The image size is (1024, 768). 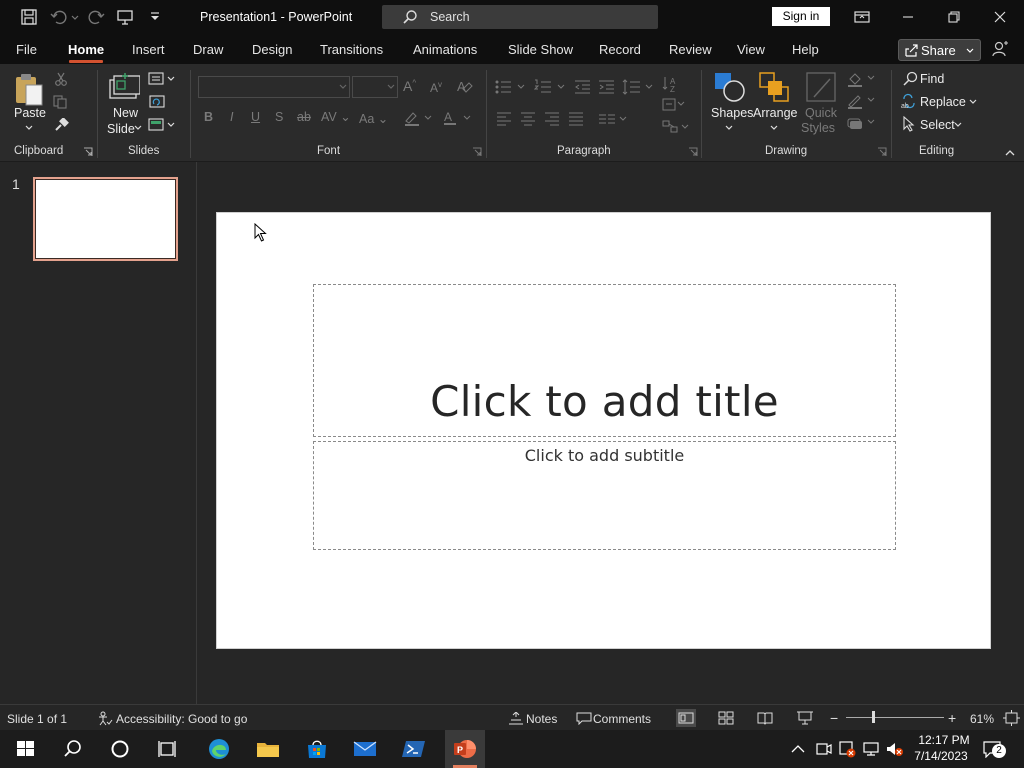 What do you see at coordinates (255, 117) in the screenshot?
I see `underline-icon: U` at bounding box center [255, 117].